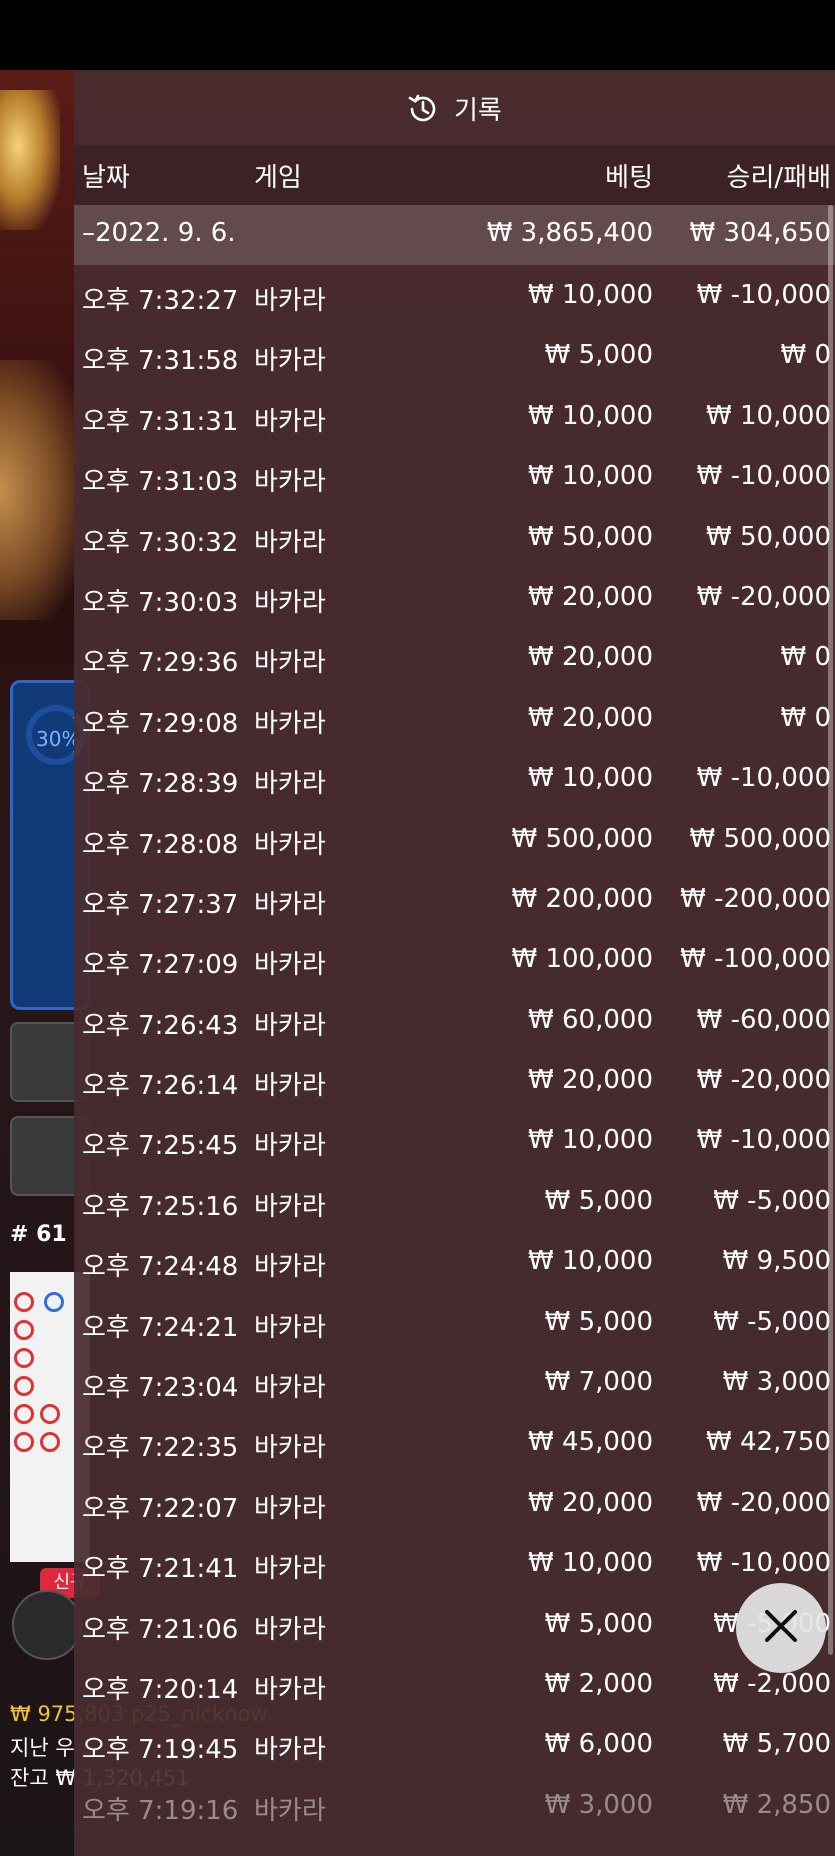 The height and width of the screenshot is (1856, 835). Describe the element at coordinates (106, 178) in the screenshot. I see `column-date: 날짜` at that location.